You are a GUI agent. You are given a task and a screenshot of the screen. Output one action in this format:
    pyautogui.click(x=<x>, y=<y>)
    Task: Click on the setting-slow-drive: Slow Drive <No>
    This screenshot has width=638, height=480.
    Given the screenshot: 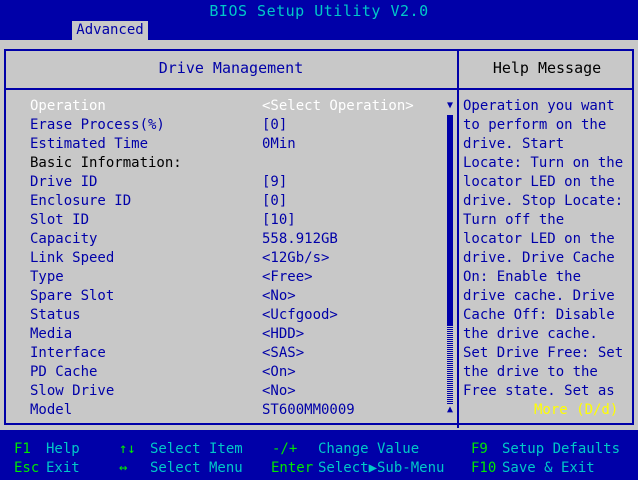 What is the action you would take?
    pyautogui.click(x=240, y=391)
    